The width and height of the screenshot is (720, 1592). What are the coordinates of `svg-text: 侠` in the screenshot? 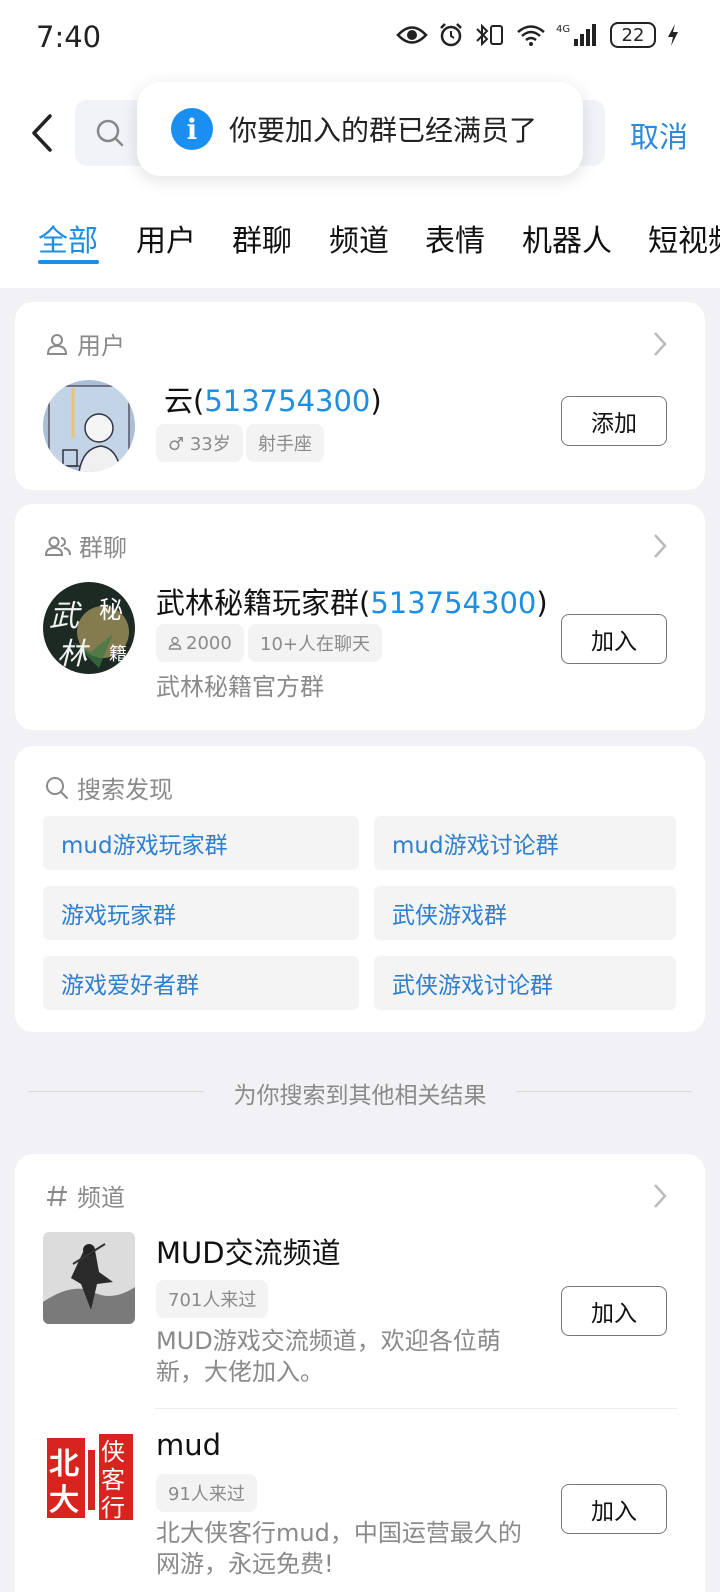 It's located at (113, 1452).